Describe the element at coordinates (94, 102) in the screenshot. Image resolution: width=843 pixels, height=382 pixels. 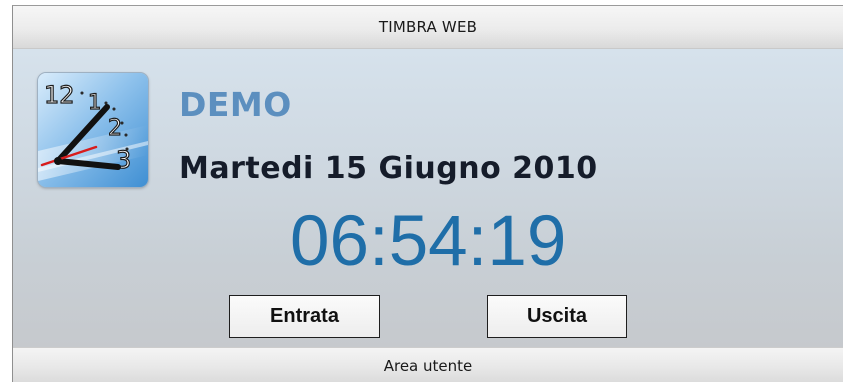
I see `svg-text: 1` at that location.